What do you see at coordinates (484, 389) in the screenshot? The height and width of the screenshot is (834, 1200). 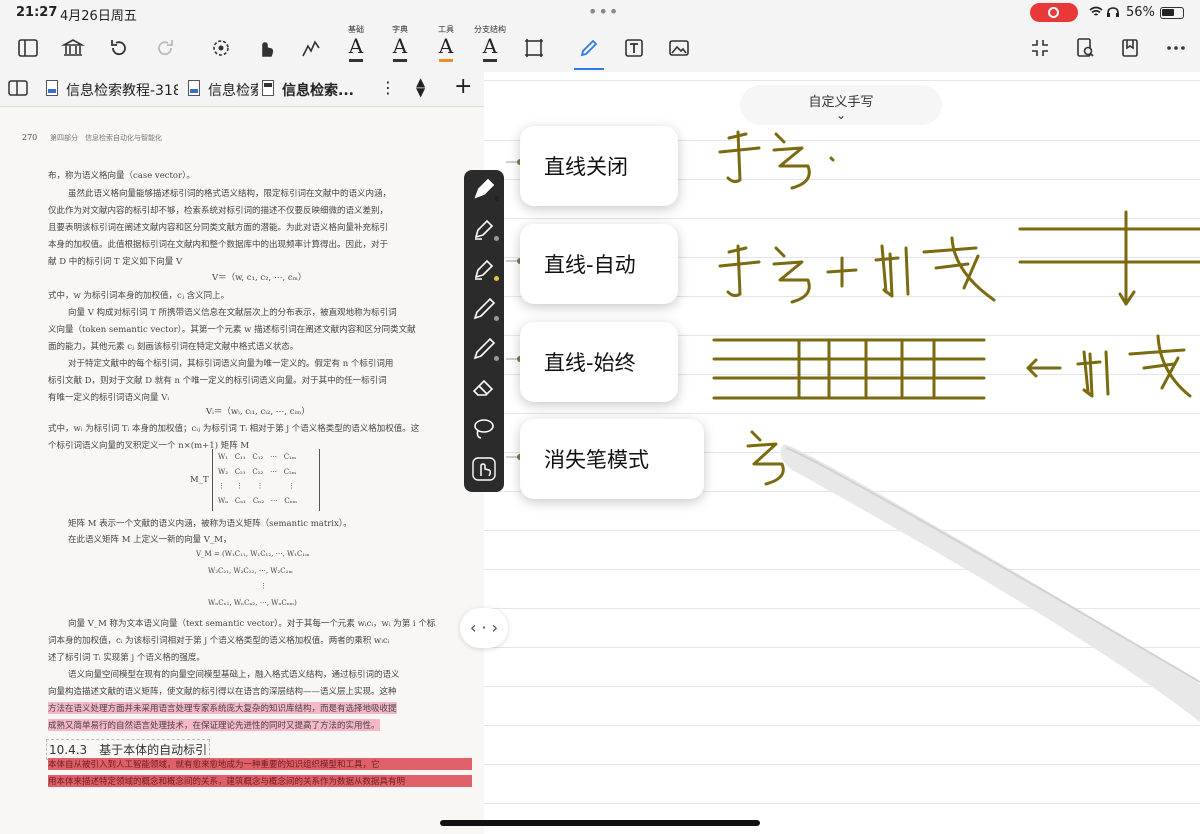 I see `eraser-icon` at bounding box center [484, 389].